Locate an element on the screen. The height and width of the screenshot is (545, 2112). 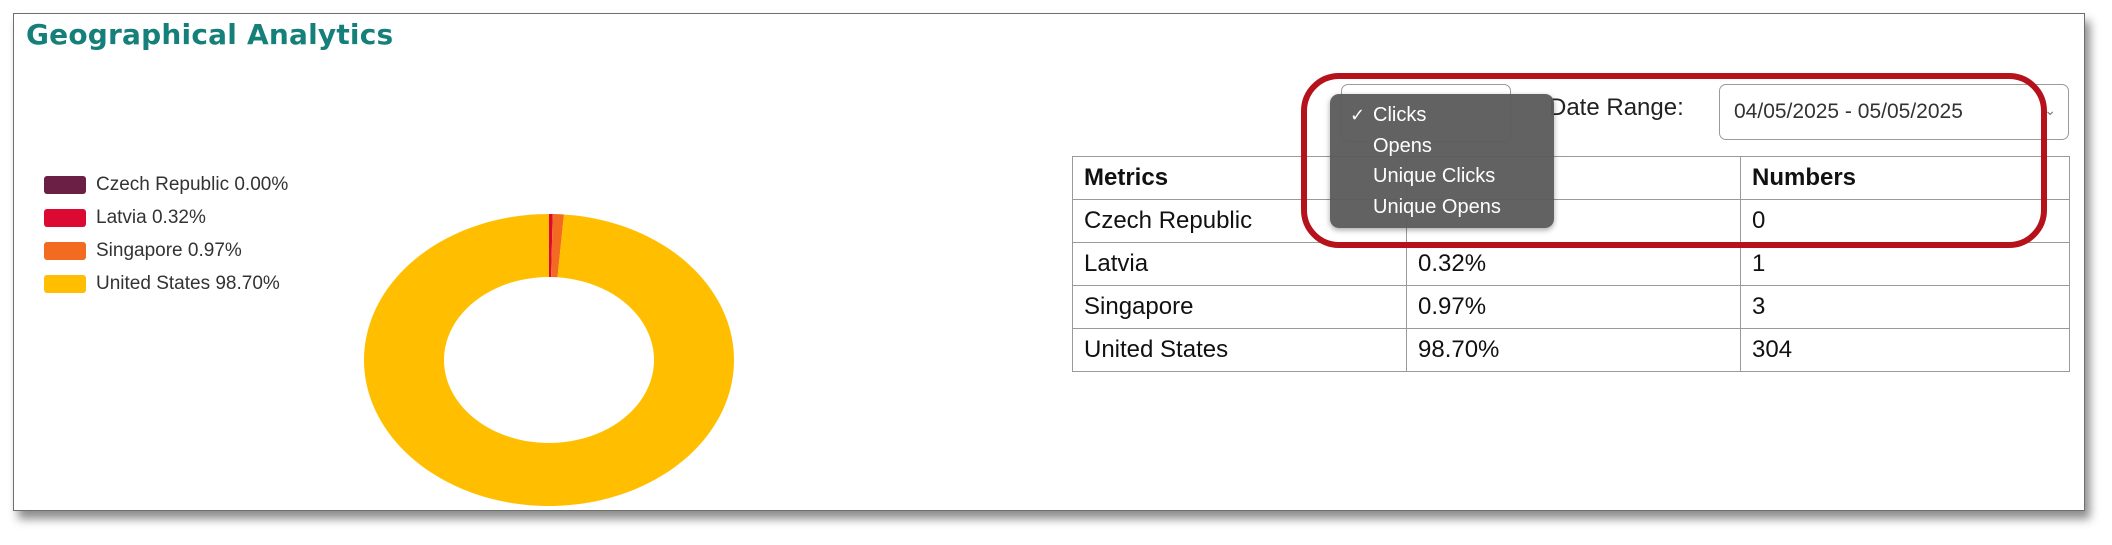
dropdown-option-label: Unique Clicks is located at coordinates (1434, 176).